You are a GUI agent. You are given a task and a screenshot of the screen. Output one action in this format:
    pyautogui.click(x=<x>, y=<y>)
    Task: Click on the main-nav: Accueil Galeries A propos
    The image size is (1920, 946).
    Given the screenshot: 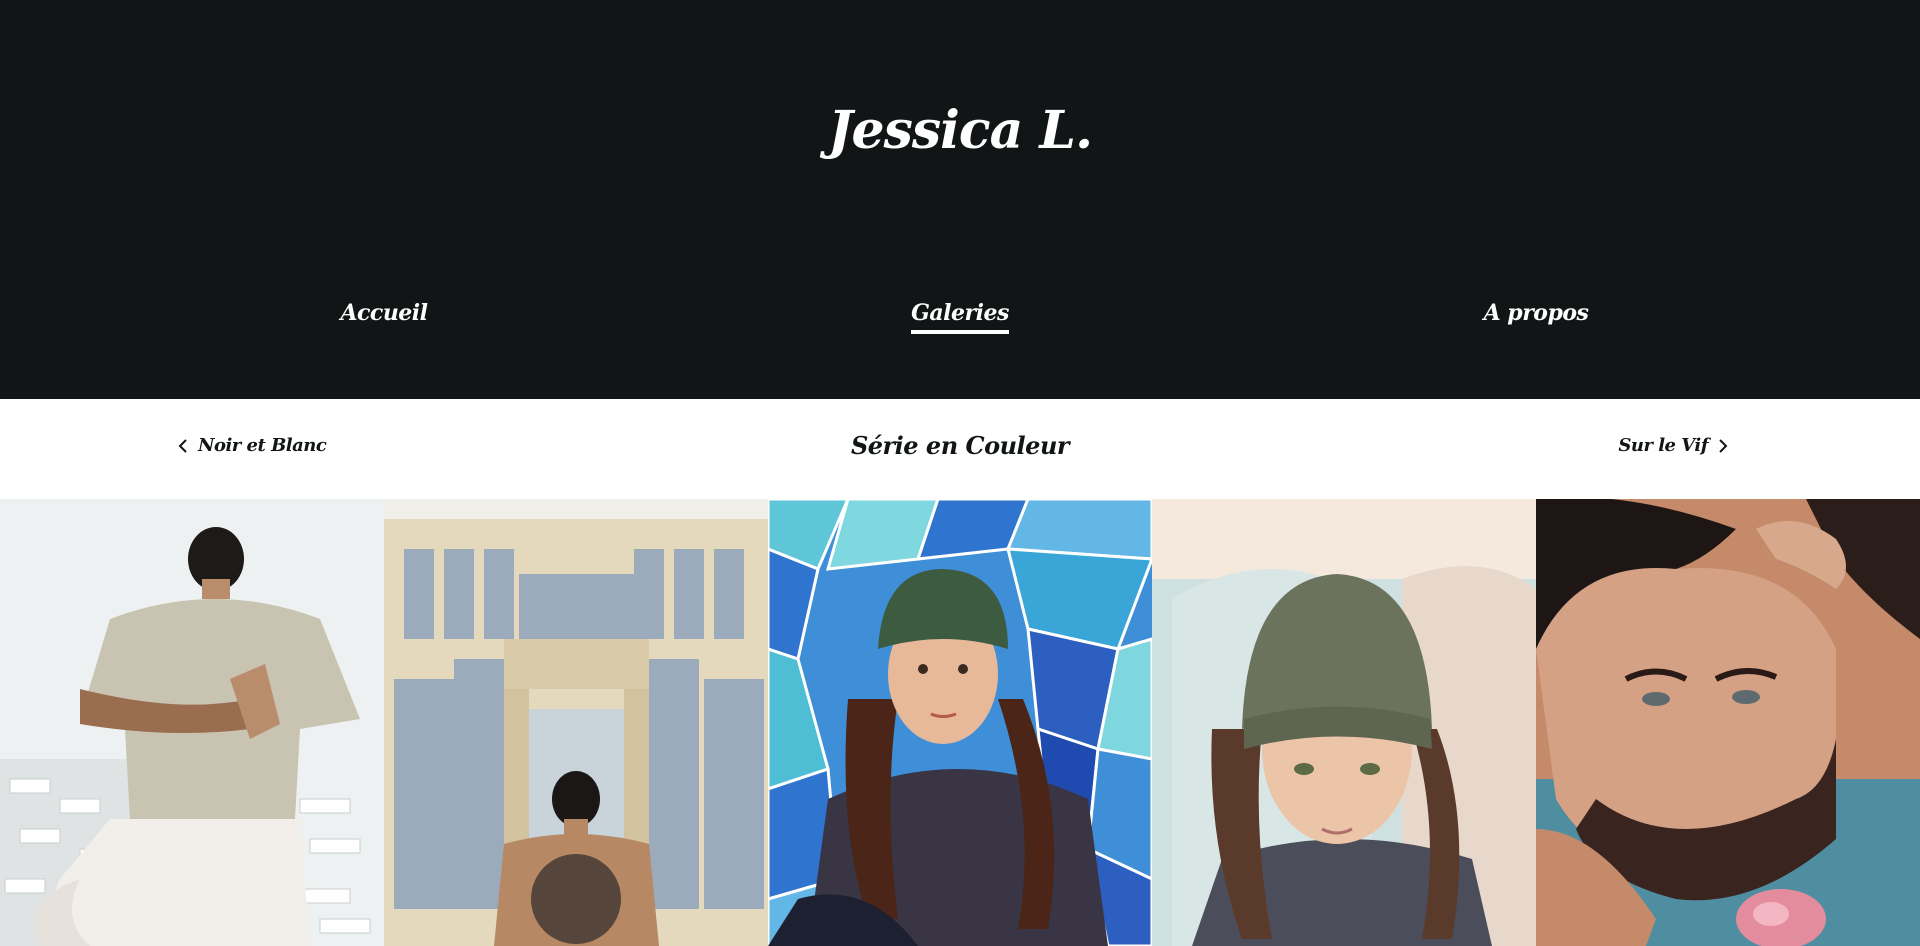 What is the action you would take?
    pyautogui.click(x=960, y=325)
    